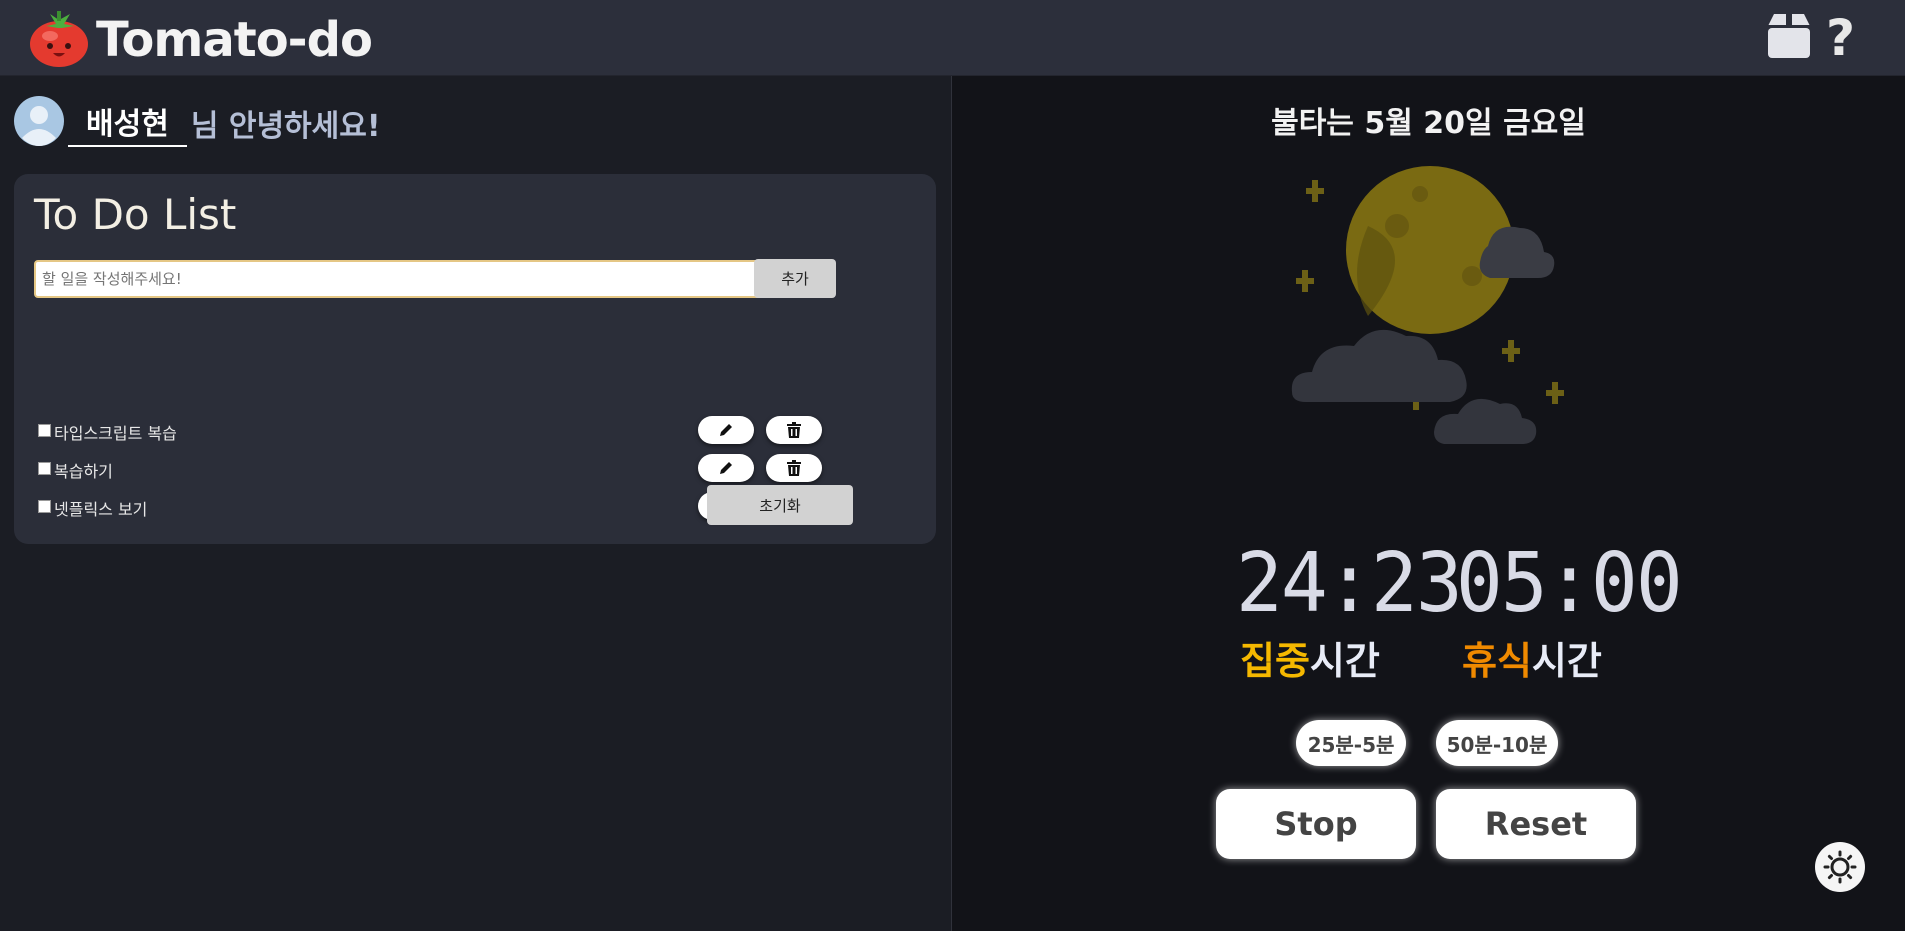  I want to click on app-title: Tomato-do, so click(234, 40).